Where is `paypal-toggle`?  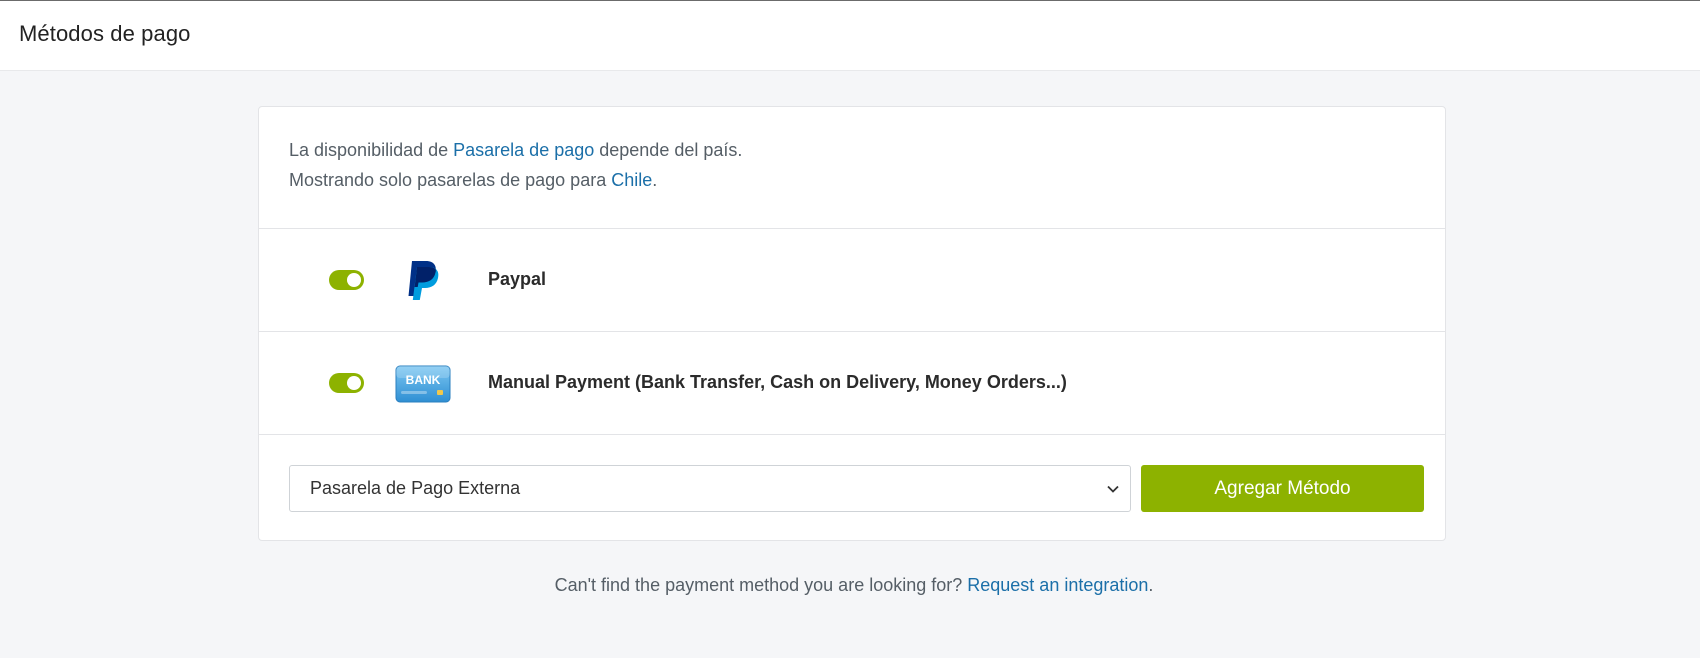 paypal-toggle is located at coordinates (346, 280).